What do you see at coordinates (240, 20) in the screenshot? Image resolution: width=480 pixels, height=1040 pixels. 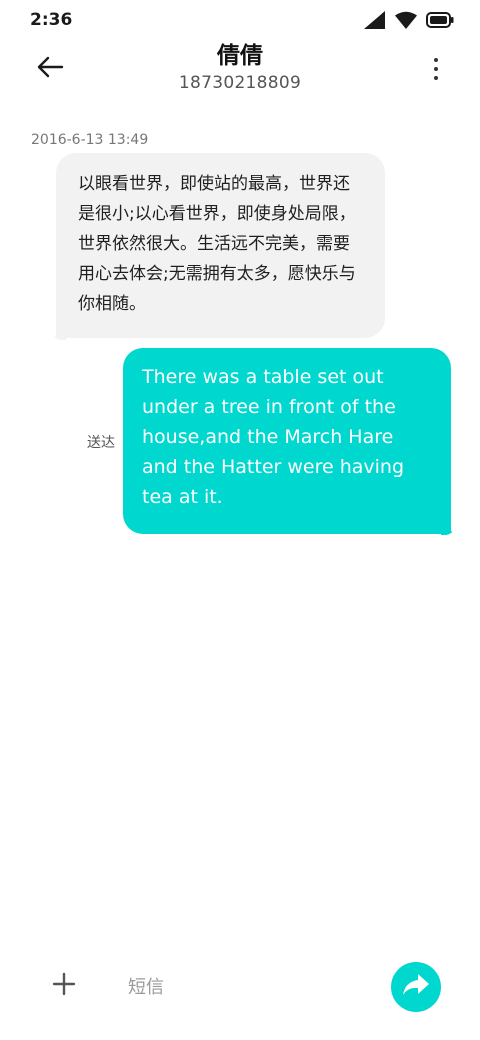 I see `status-bar: 2:36` at bounding box center [240, 20].